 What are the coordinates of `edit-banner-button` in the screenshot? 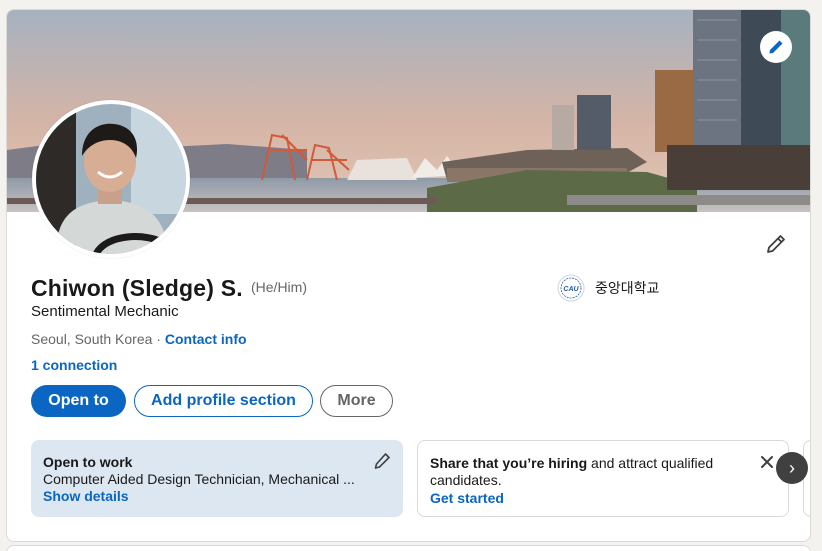 It's located at (776, 47).